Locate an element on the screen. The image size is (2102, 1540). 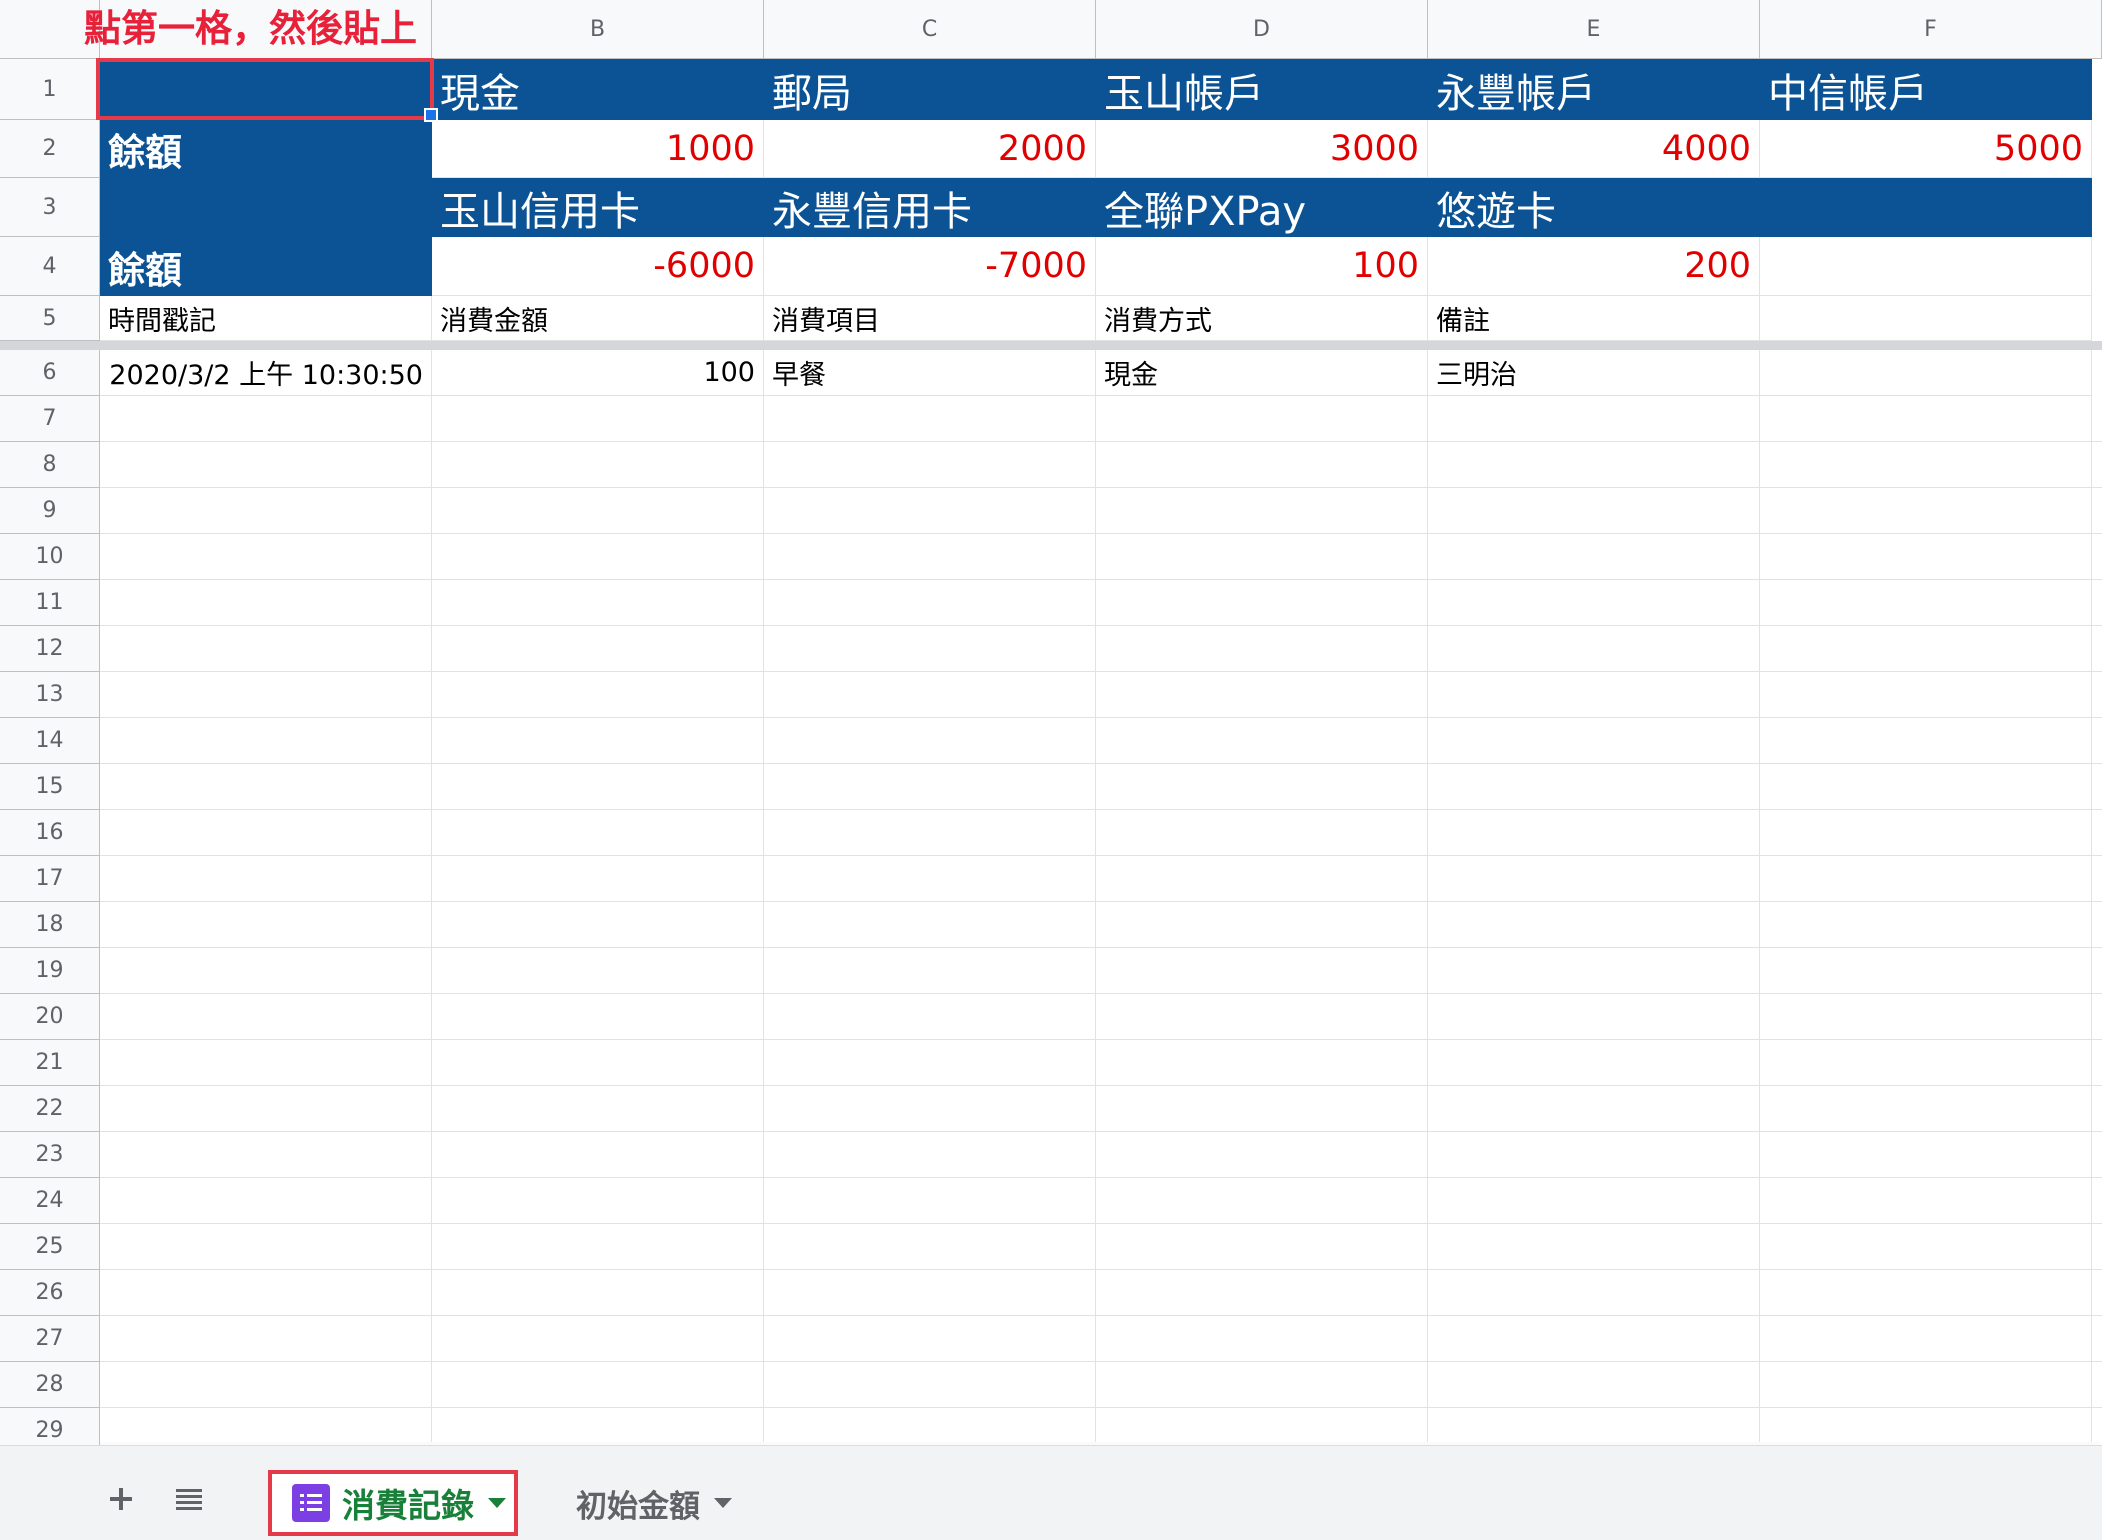
cell-b4: -6000 is located at coordinates (598, 266).